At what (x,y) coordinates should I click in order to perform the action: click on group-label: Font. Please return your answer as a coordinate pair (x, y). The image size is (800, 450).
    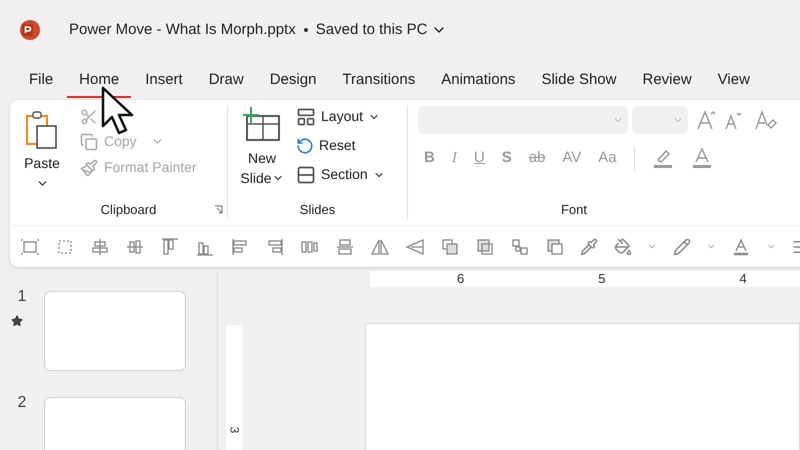
    Looking at the image, I should click on (573, 209).